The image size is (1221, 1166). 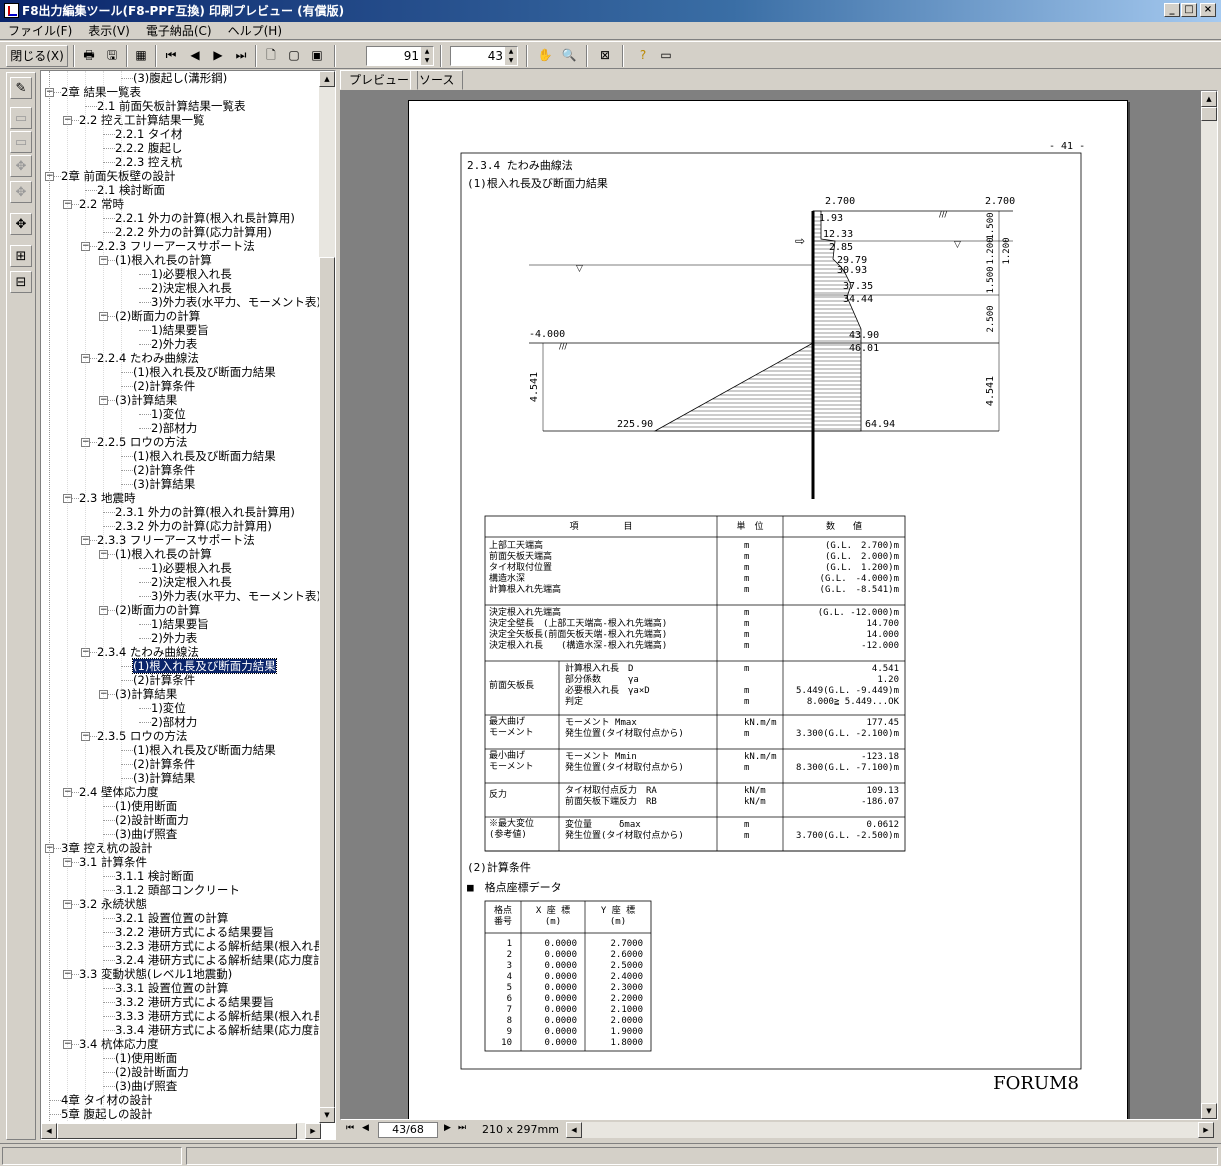 What do you see at coordinates (21, 282) in the screenshot?
I see `tree-collapse-icon: ⊟` at bounding box center [21, 282].